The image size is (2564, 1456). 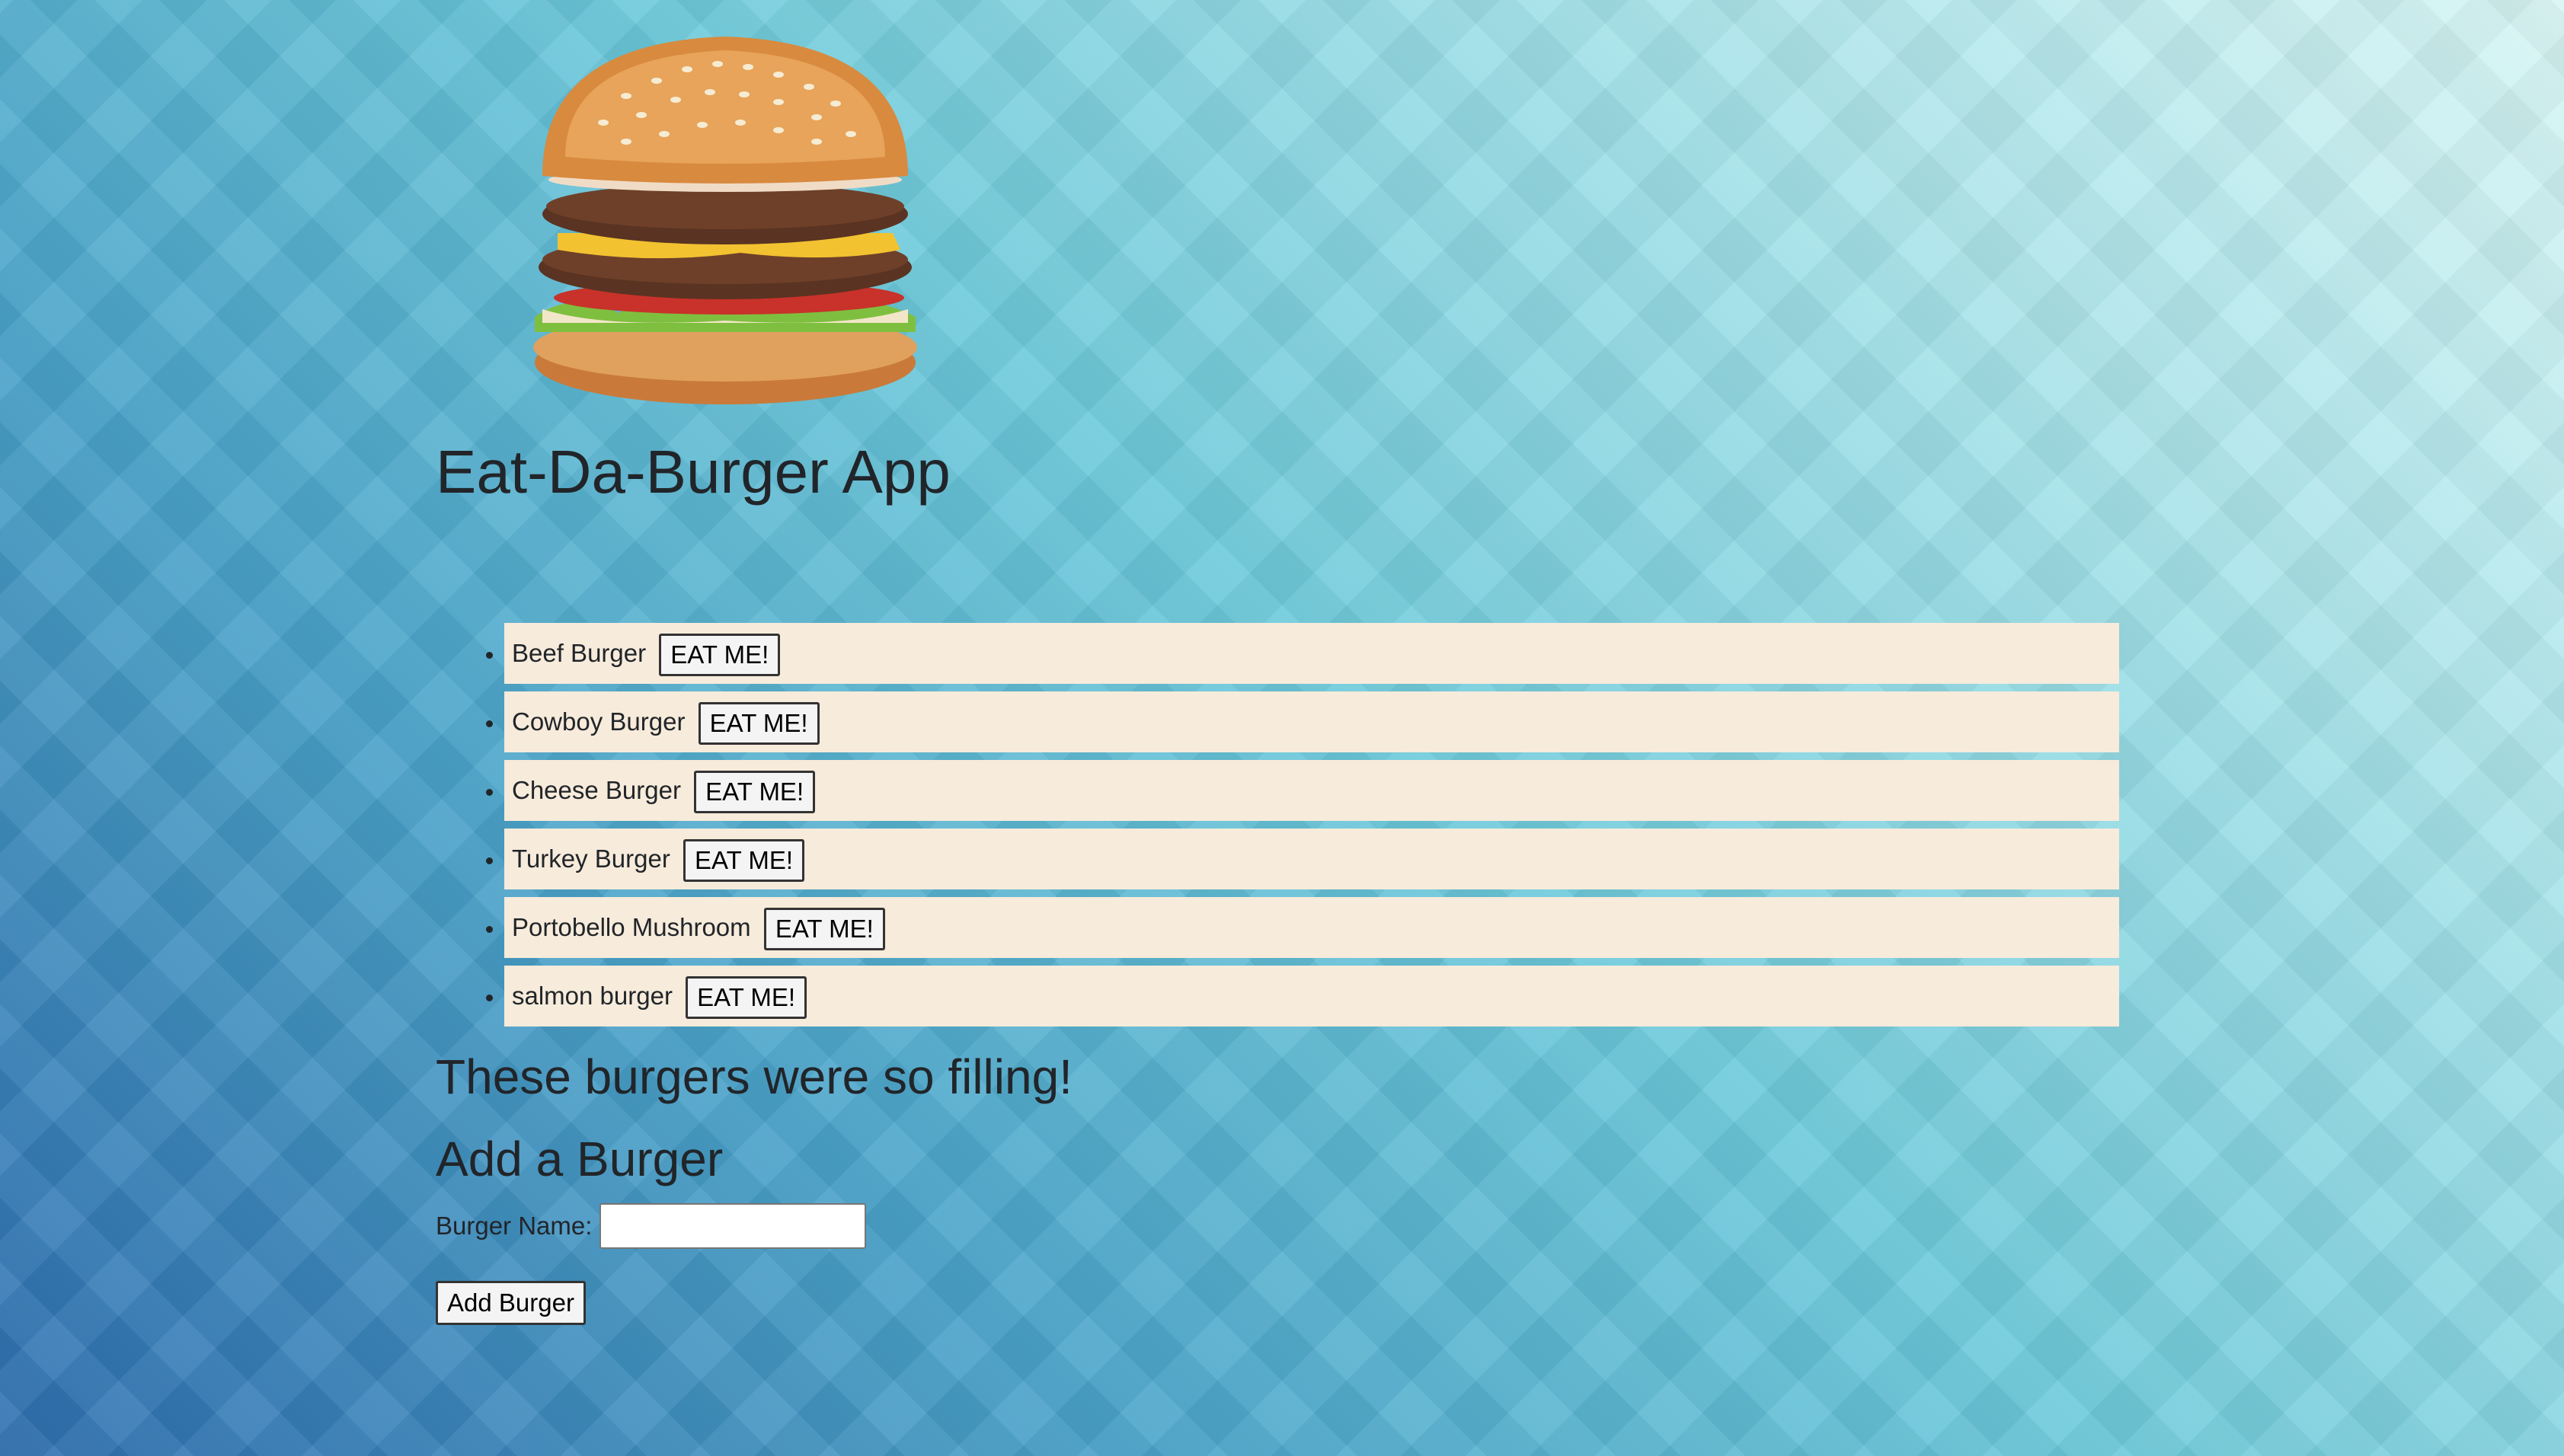 What do you see at coordinates (1311, 996) in the screenshot?
I see `list-item: salmon burger EAT ME!` at bounding box center [1311, 996].